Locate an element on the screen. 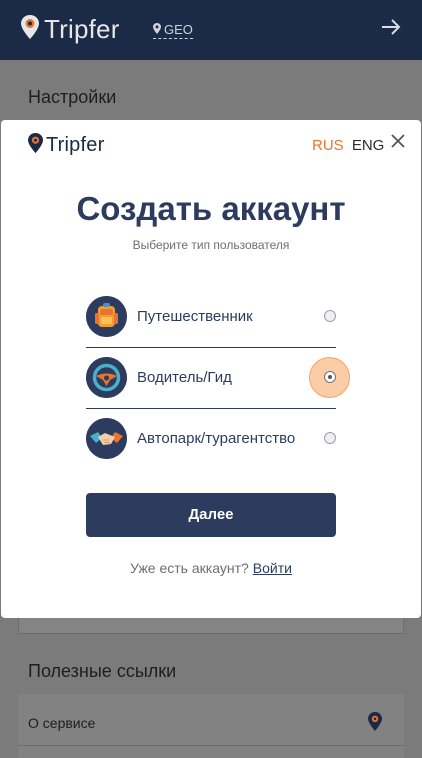 The width and height of the screenshot is (422, 758). option-label: Автопарк/турагентство is located at coordinates (216, 438).